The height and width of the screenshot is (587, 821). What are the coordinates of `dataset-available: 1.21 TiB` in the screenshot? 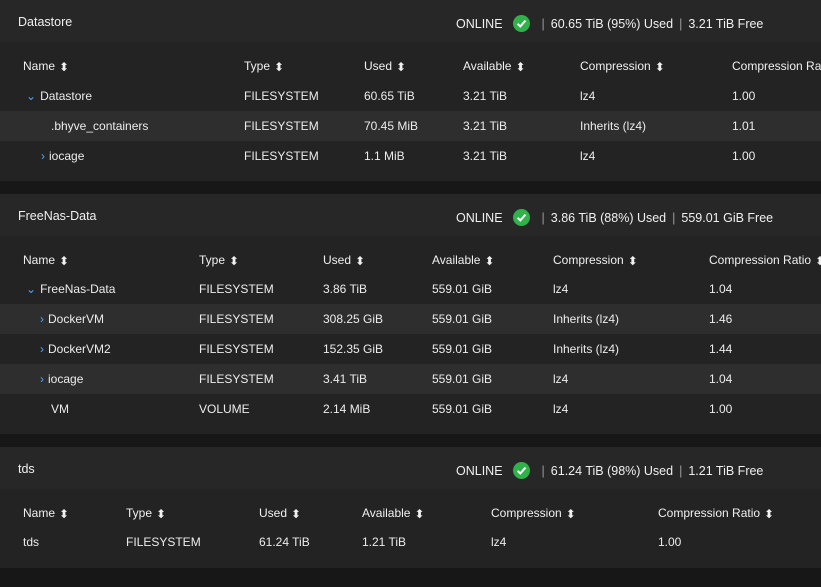 It's located at (384, 542).